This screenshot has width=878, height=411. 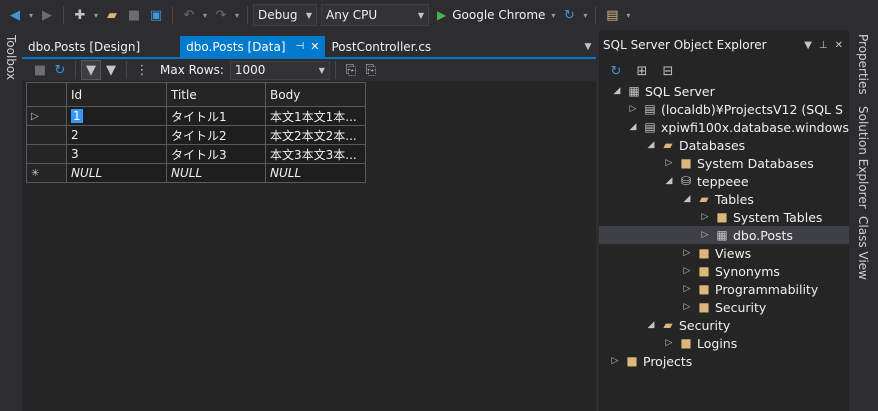 I want to click on tree-node-views: ▷ ■ Views, so click(x=724, y=253).